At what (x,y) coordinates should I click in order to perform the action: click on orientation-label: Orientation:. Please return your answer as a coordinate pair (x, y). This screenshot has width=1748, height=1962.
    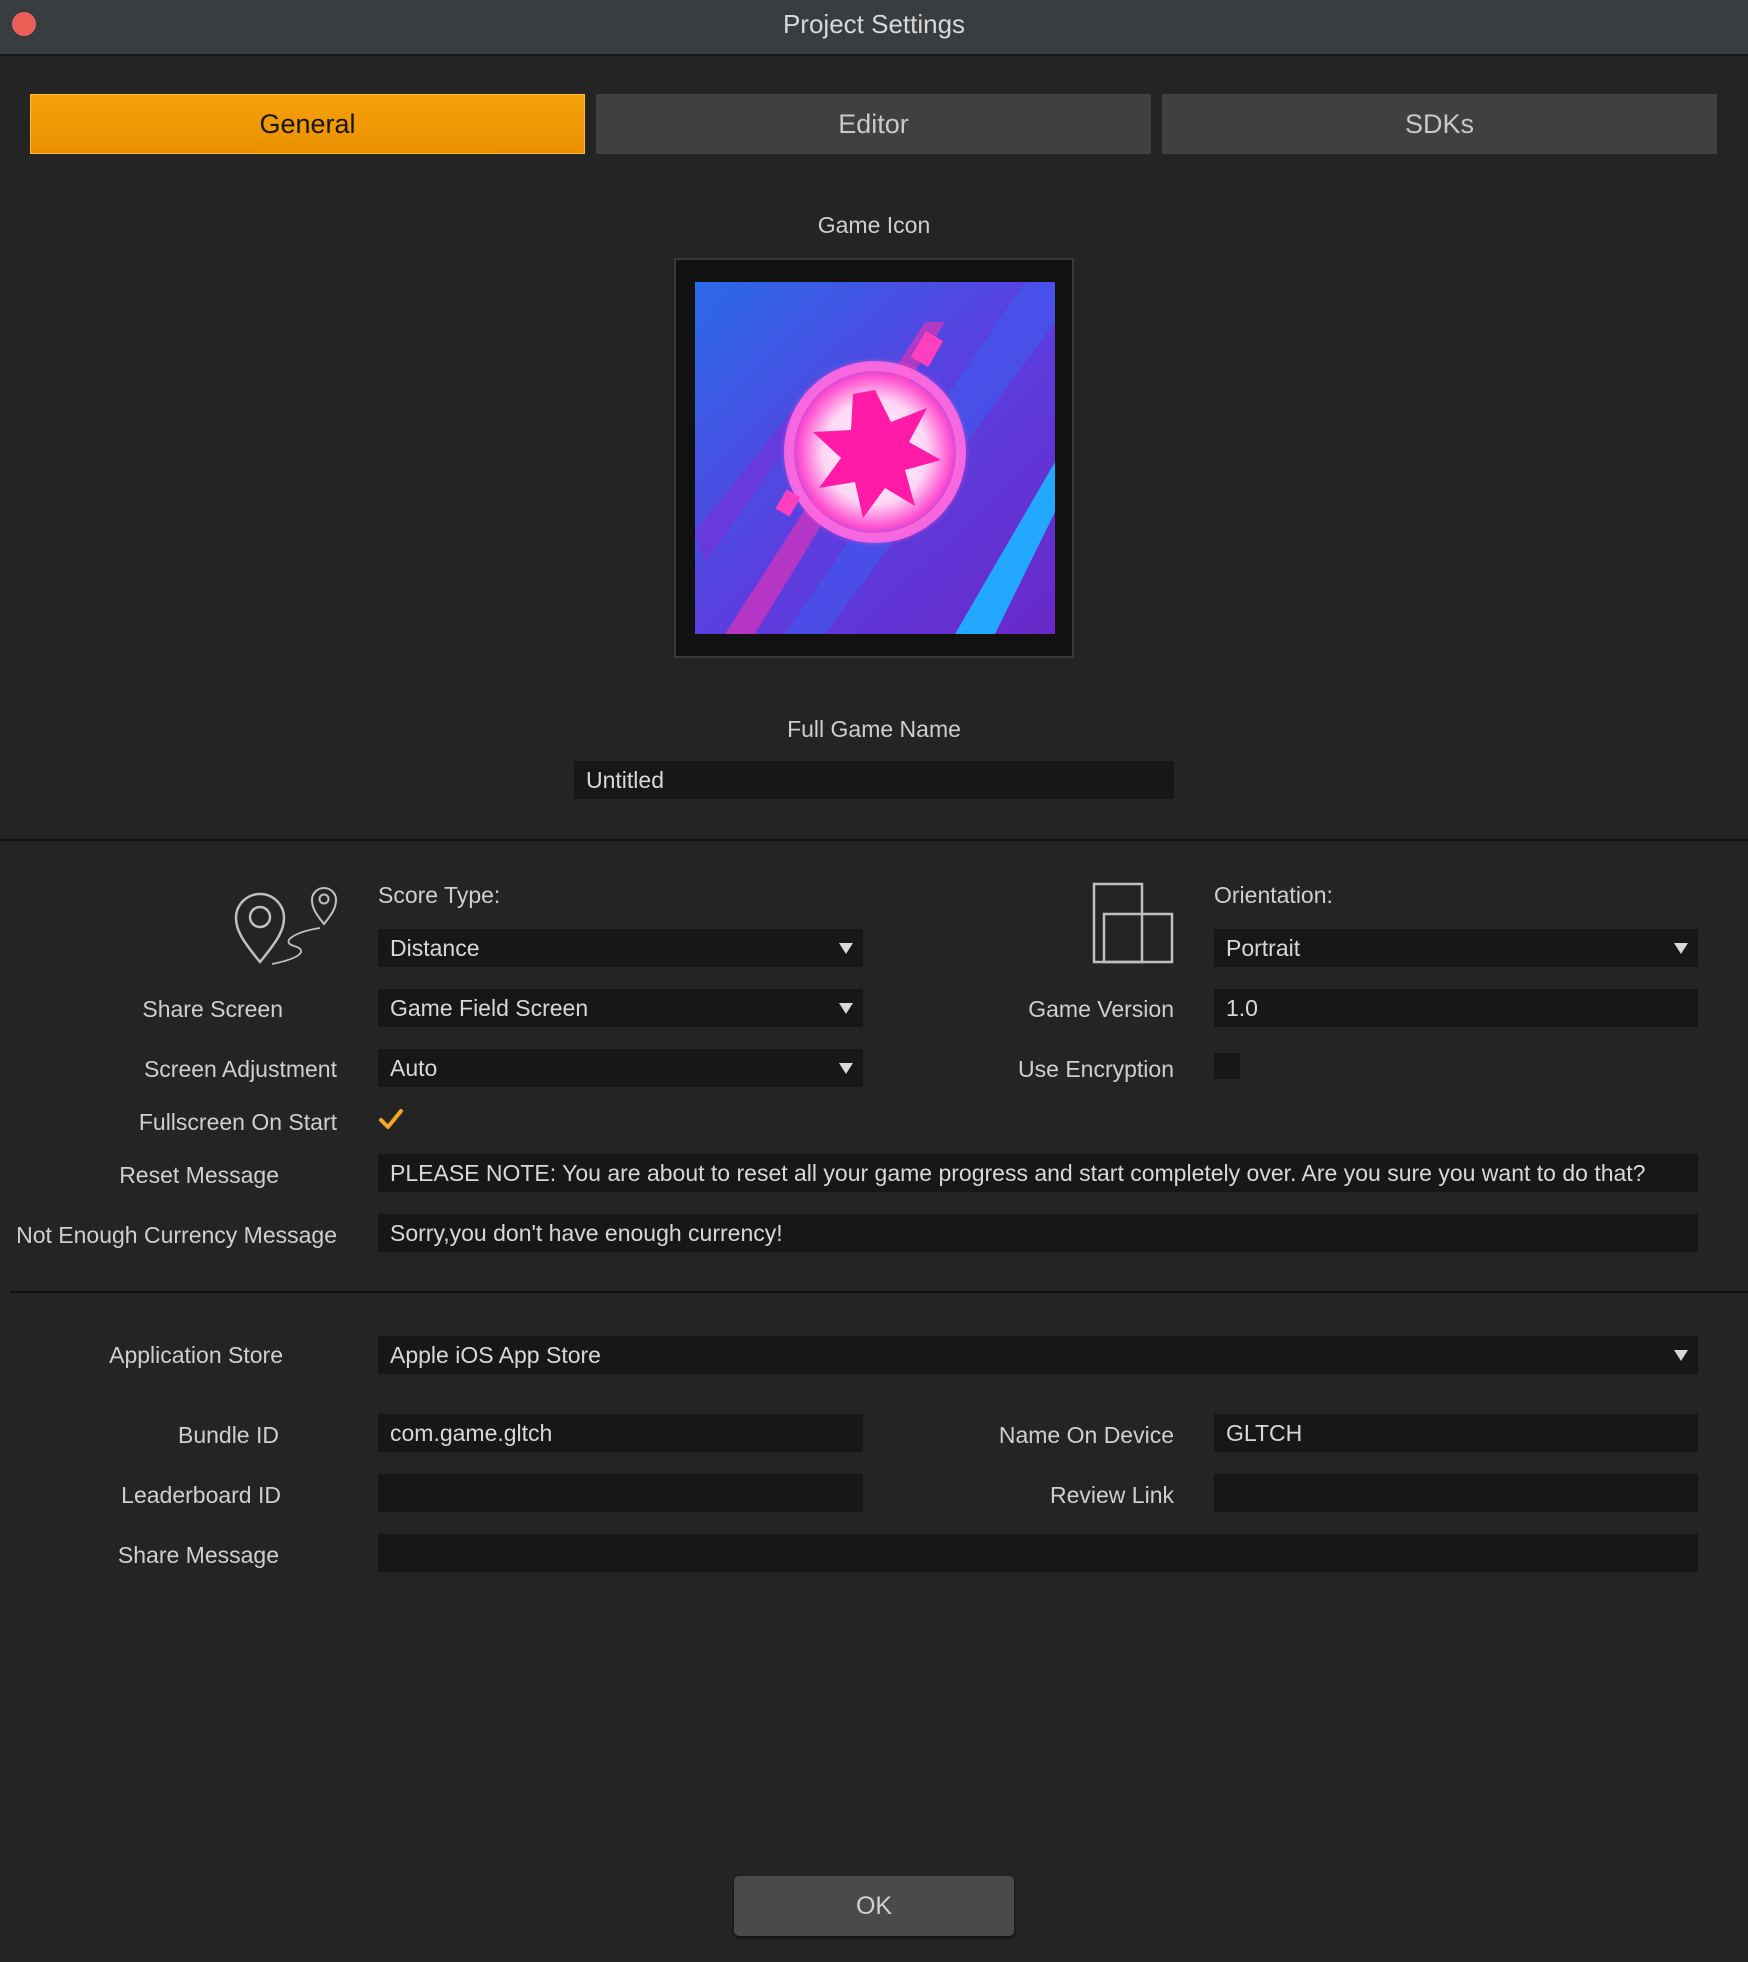
    Looking at the image, I should click on (1273, 895).